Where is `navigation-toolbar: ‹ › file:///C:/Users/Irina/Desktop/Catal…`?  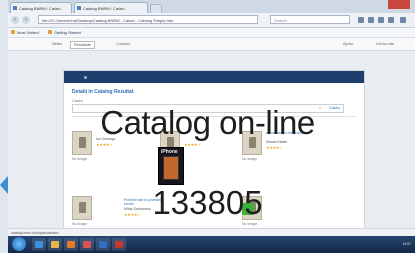 navigation-toolbar: ‹ › file:///C:/Users/Irina/Desktop/Catal… is located at coordinates (211, 20).